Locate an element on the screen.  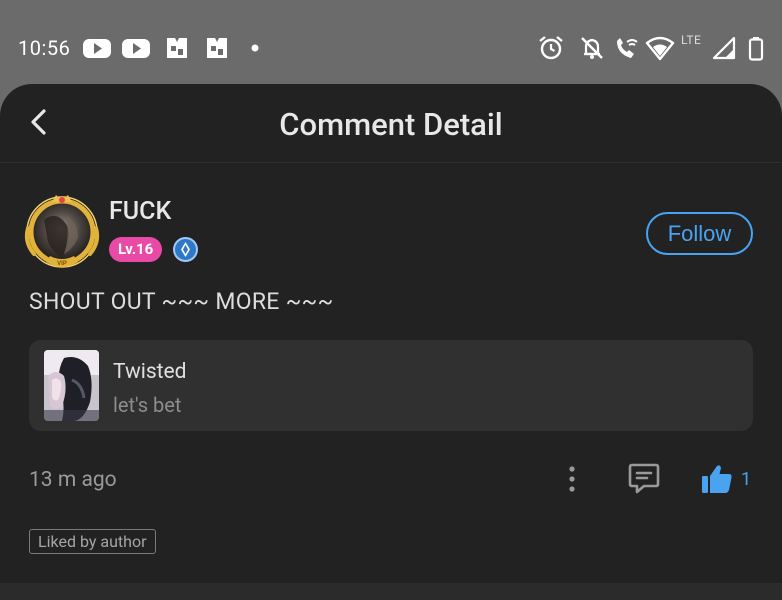
comment-text: SHOUT OUT ~~~ MORE ~~~ is located at coordinates (181, 301).